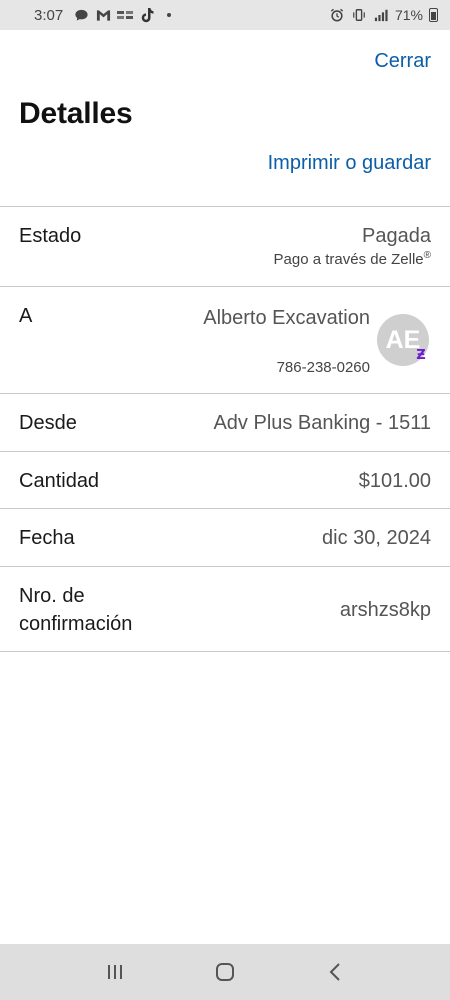 The height and width of the screenshot is (1000, 450). I want to click on status-right: 71%, so click(383, 15).